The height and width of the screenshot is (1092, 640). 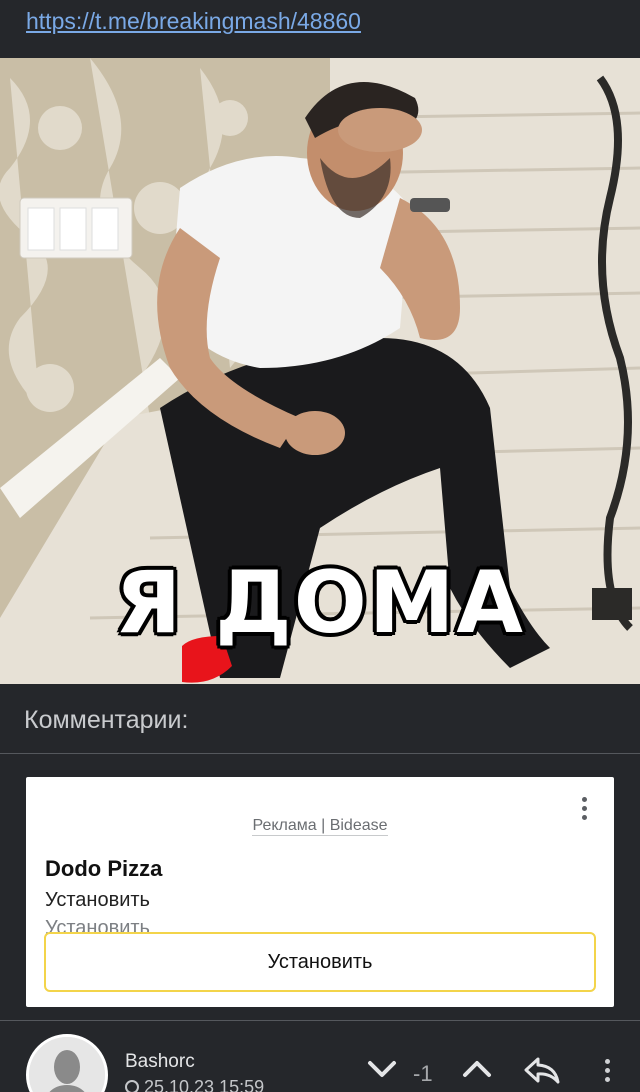 I want to click on vote-up-icon, so click(x=477, y=1069).